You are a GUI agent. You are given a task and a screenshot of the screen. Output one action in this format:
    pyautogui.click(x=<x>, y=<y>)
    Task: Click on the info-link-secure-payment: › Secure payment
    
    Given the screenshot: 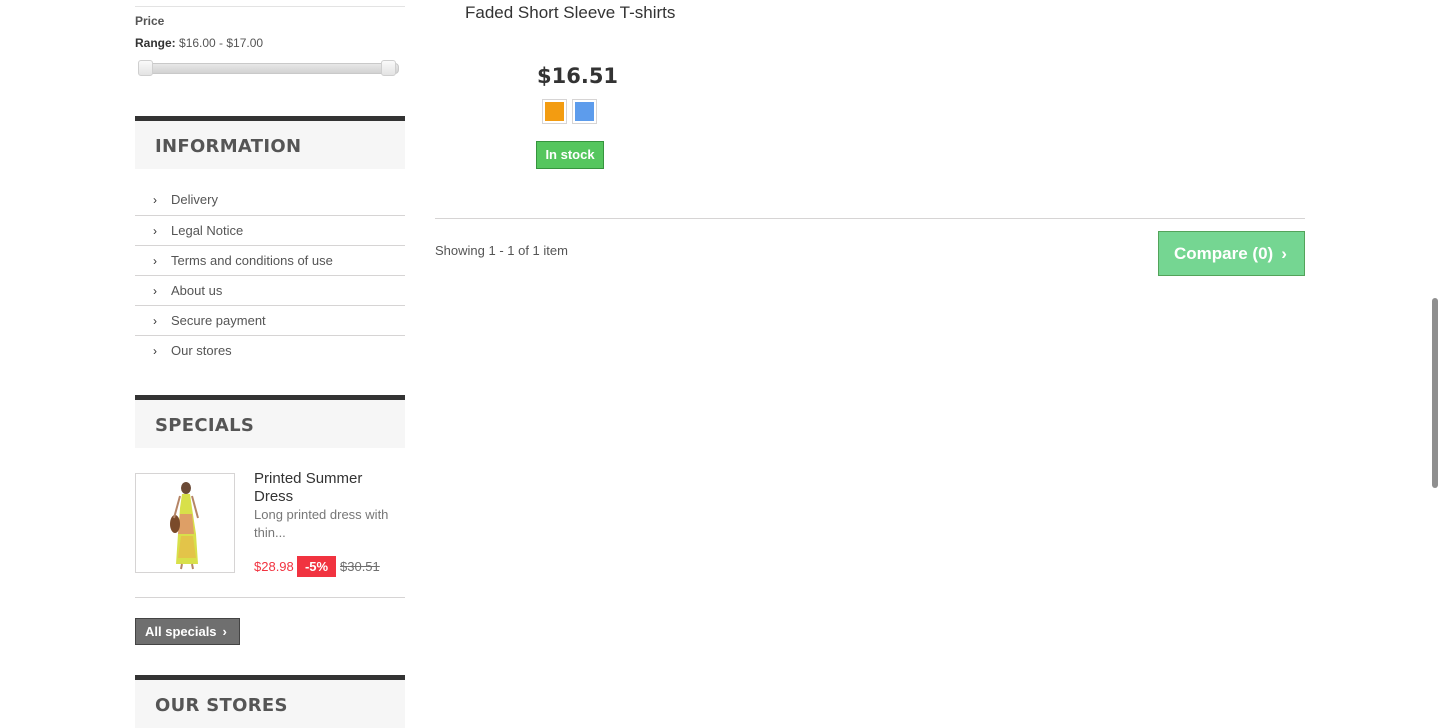 What is the action you would take?
    pyautogui.click(x=270, y=320)
    